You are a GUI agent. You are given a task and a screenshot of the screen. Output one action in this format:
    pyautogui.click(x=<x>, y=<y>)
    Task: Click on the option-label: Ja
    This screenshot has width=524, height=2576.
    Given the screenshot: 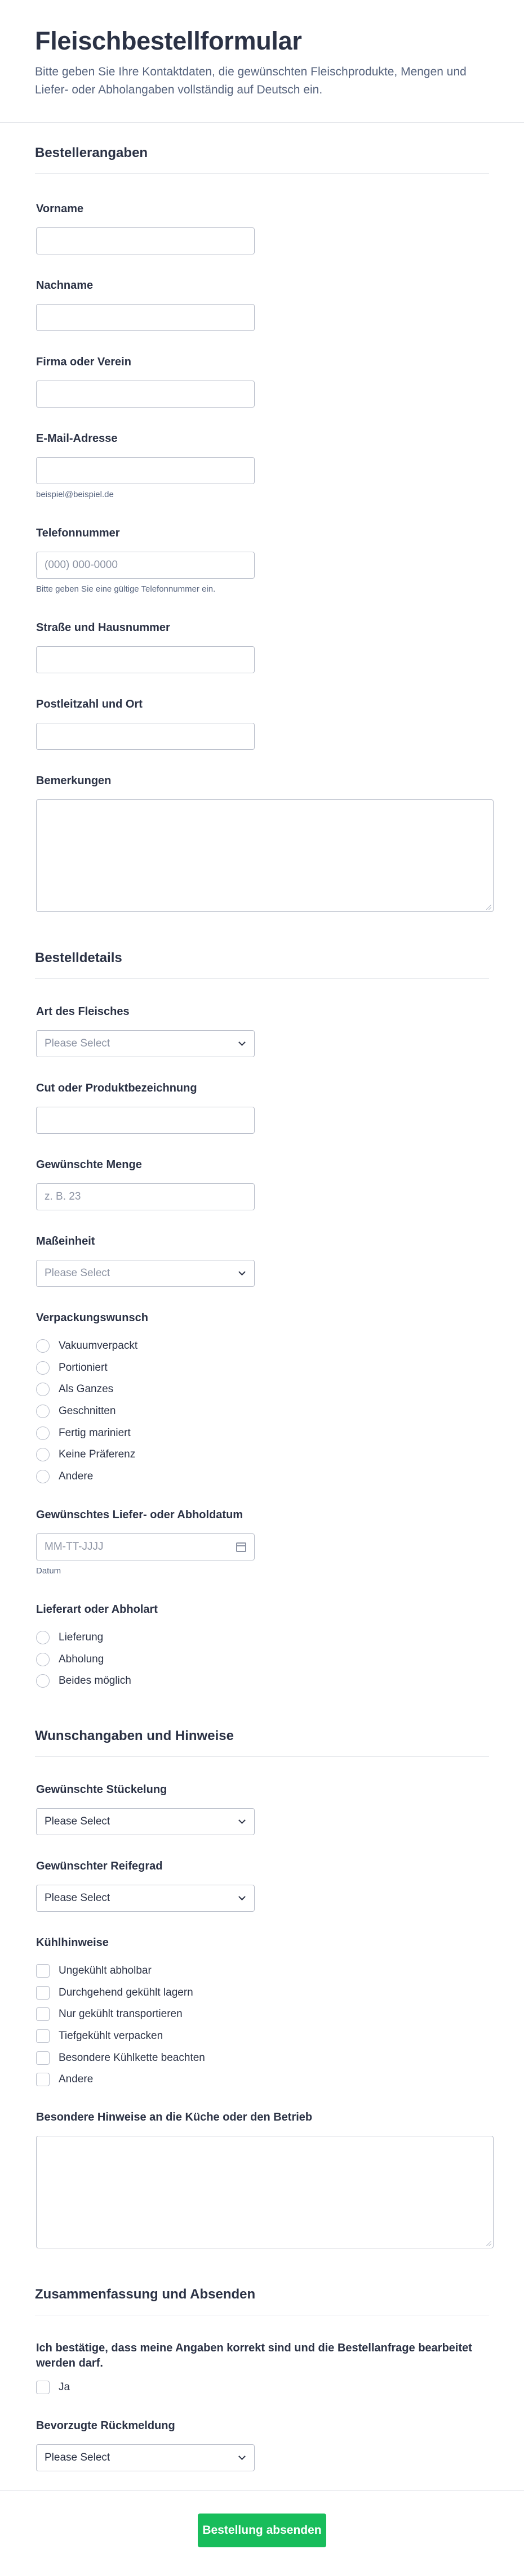 What is the action you would take?
    pyautogui.click(x=64, y=2387)
    